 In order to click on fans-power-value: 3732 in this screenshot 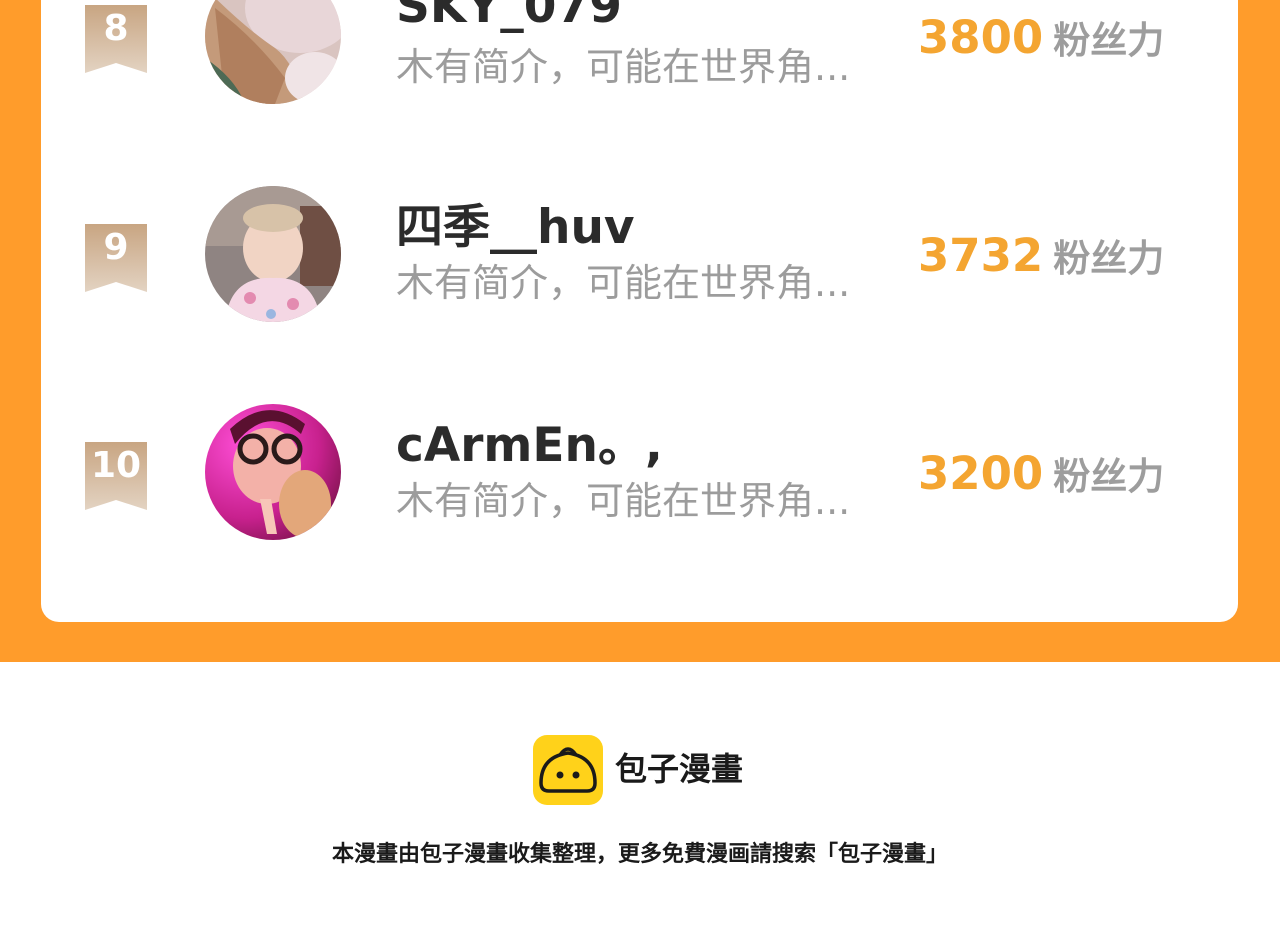, I will do `click(981, 255)`.